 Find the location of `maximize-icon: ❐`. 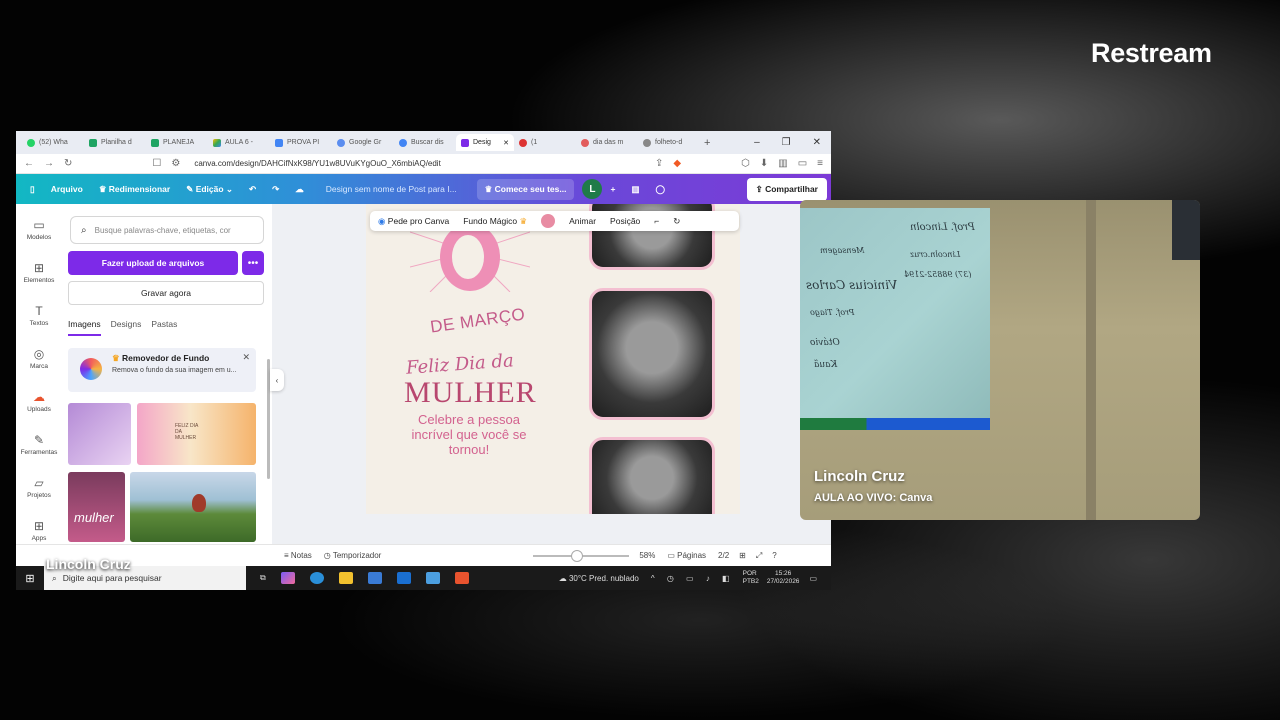

maximize-icon: ❐ is located at coordinates (786, 142).